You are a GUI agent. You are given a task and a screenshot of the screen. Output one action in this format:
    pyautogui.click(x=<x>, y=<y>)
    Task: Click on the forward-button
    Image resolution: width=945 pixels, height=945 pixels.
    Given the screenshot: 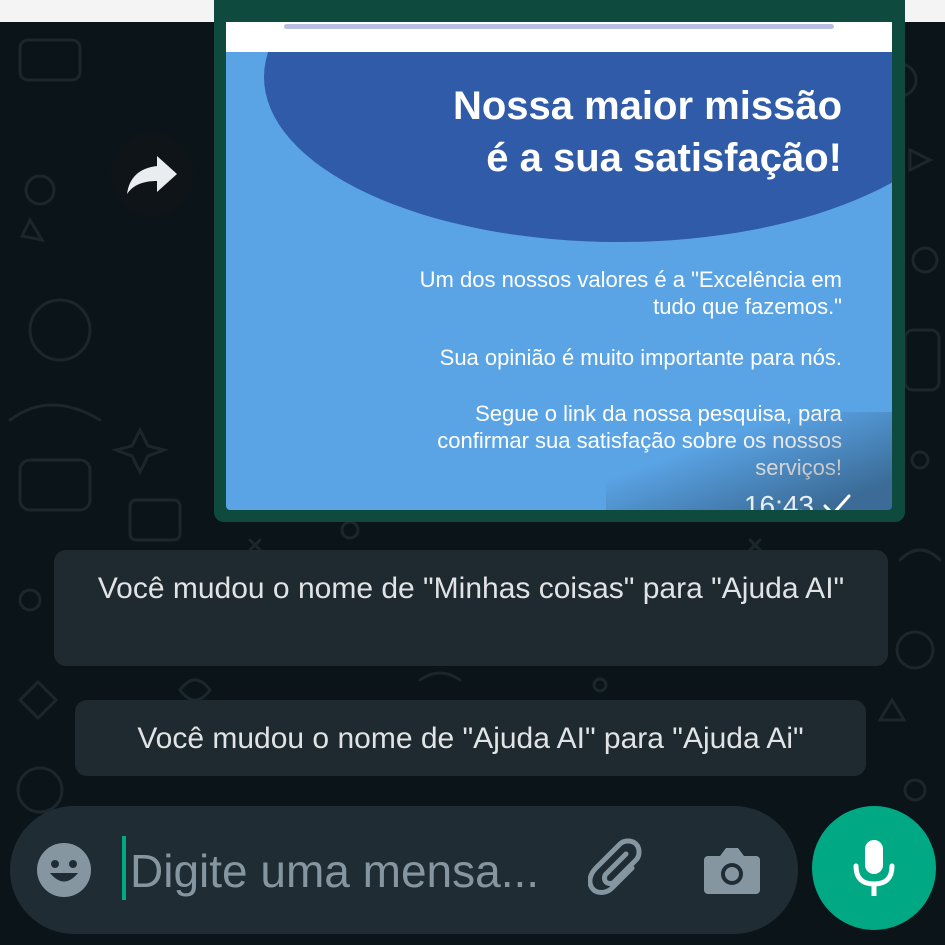 What is the action you would take?
    pyautogui.click(x=152, y=174)
    